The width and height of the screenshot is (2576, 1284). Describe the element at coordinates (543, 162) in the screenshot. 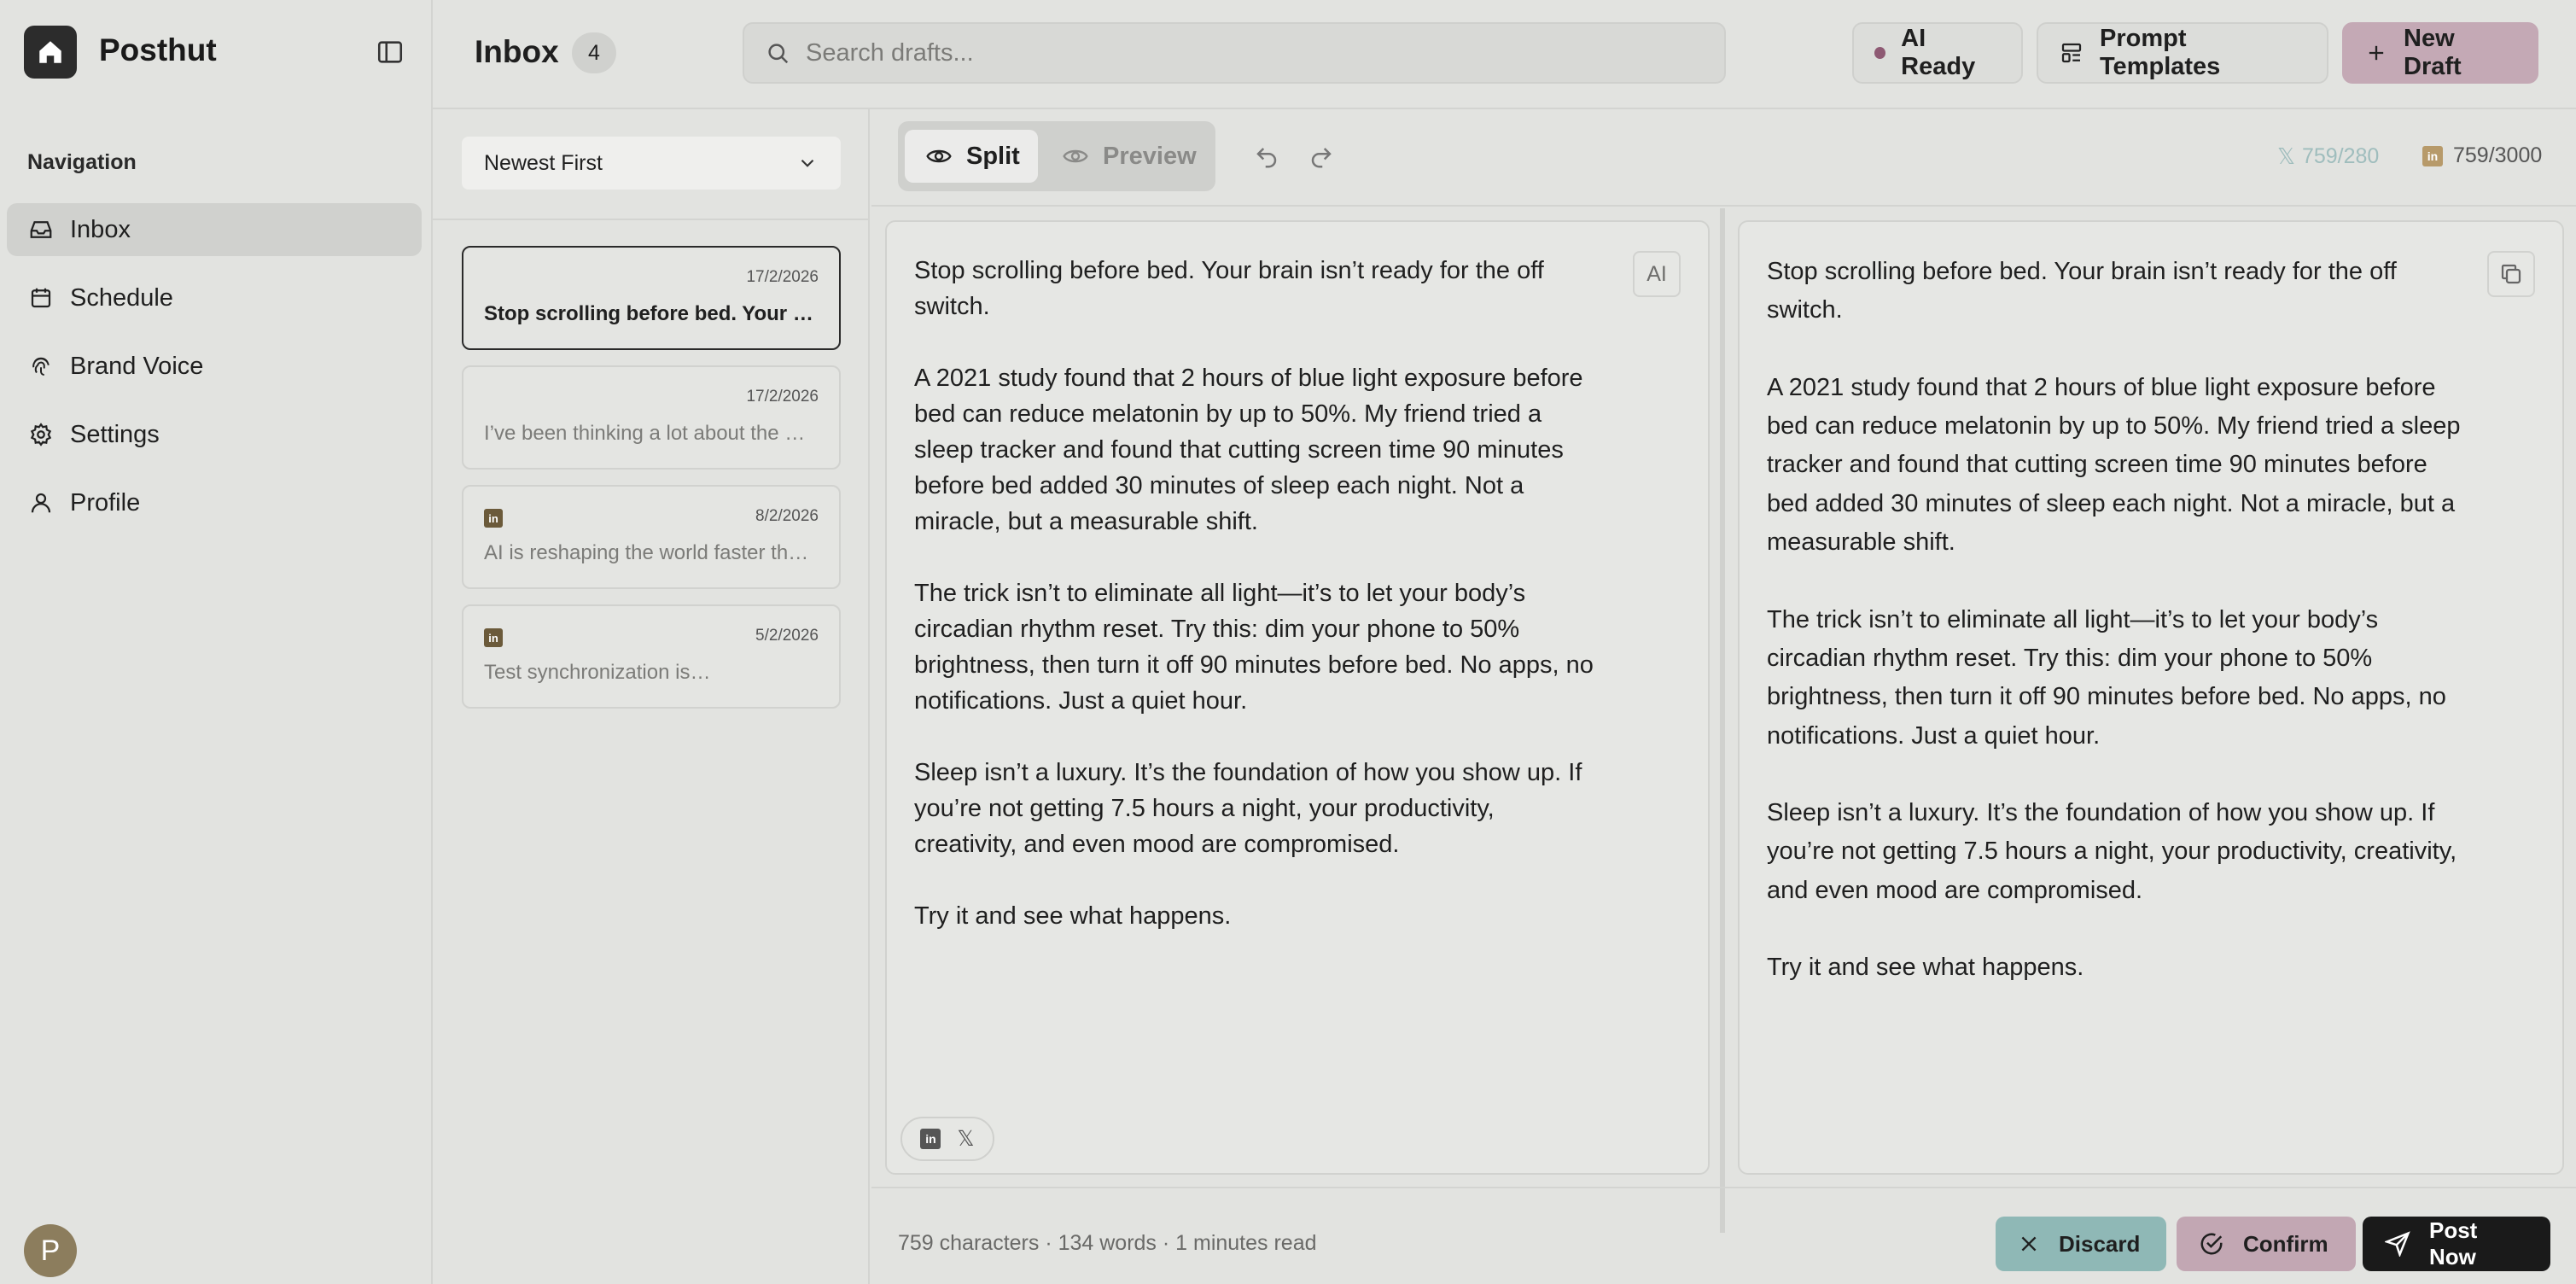

I see `sort-value: Newest First` at that location.